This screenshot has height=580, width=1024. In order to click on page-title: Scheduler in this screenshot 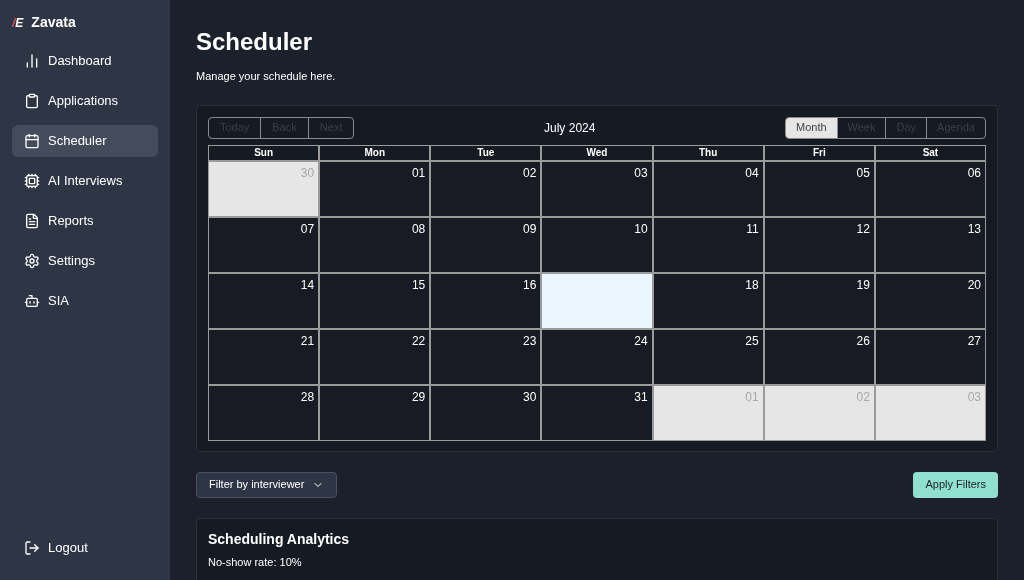, I will do `click(255, 42)`.